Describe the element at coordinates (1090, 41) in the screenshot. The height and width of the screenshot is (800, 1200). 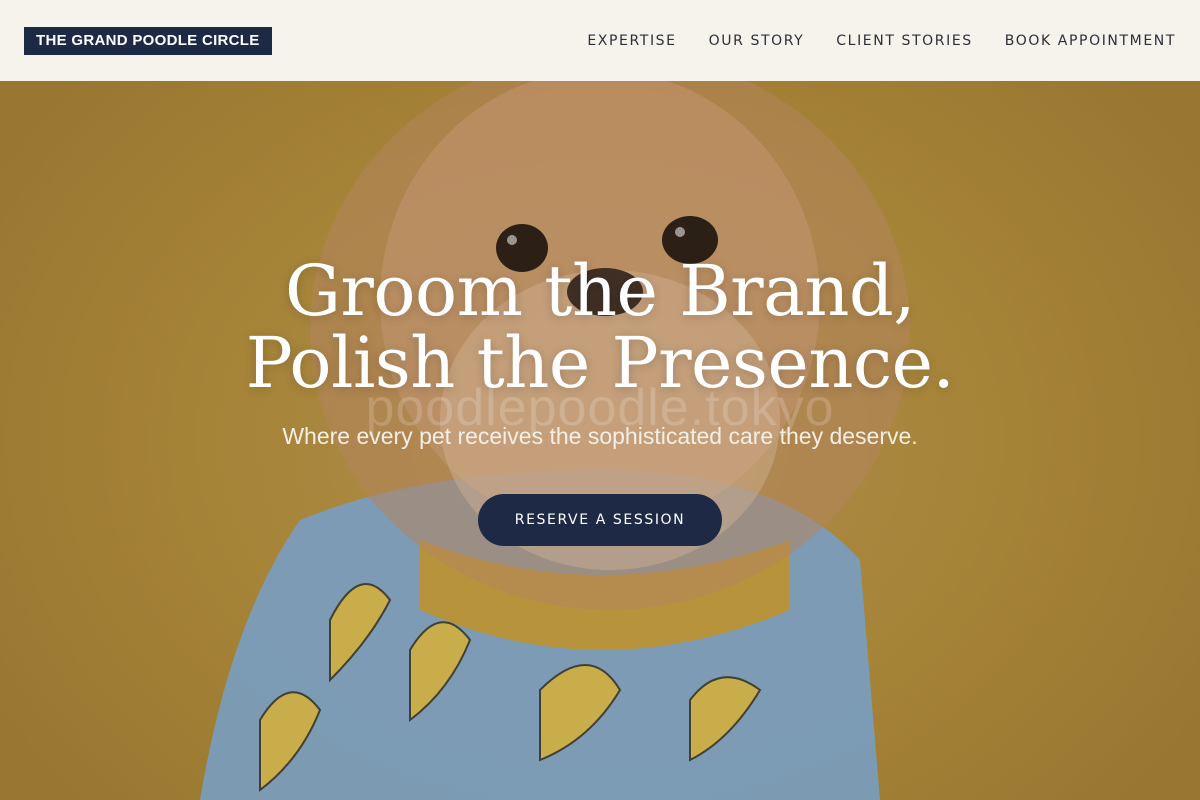
I see `nav-item-book-appointment: BOOK APPOINTMENT` at that location.